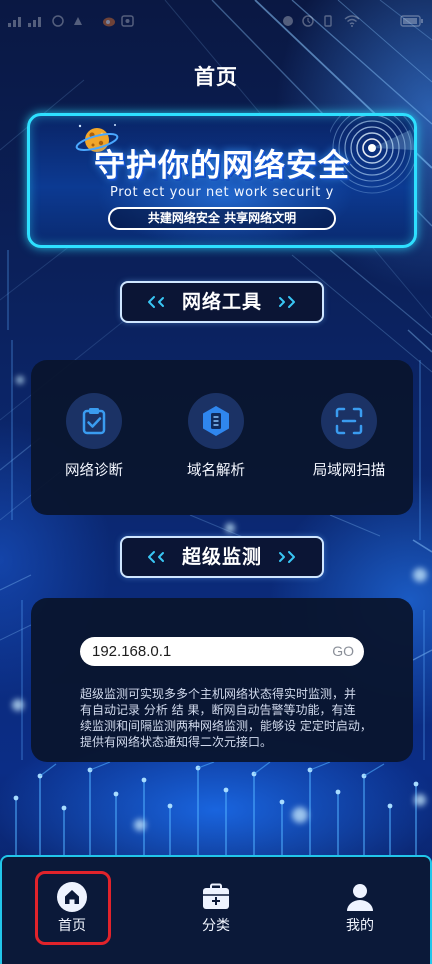 The height and width of the screenshot is (964, 432). What do you see at coordinates (222, 166) in the screenshot?
I see `banner-title: 守护你的网络安全` at bounding box center [222, 166].